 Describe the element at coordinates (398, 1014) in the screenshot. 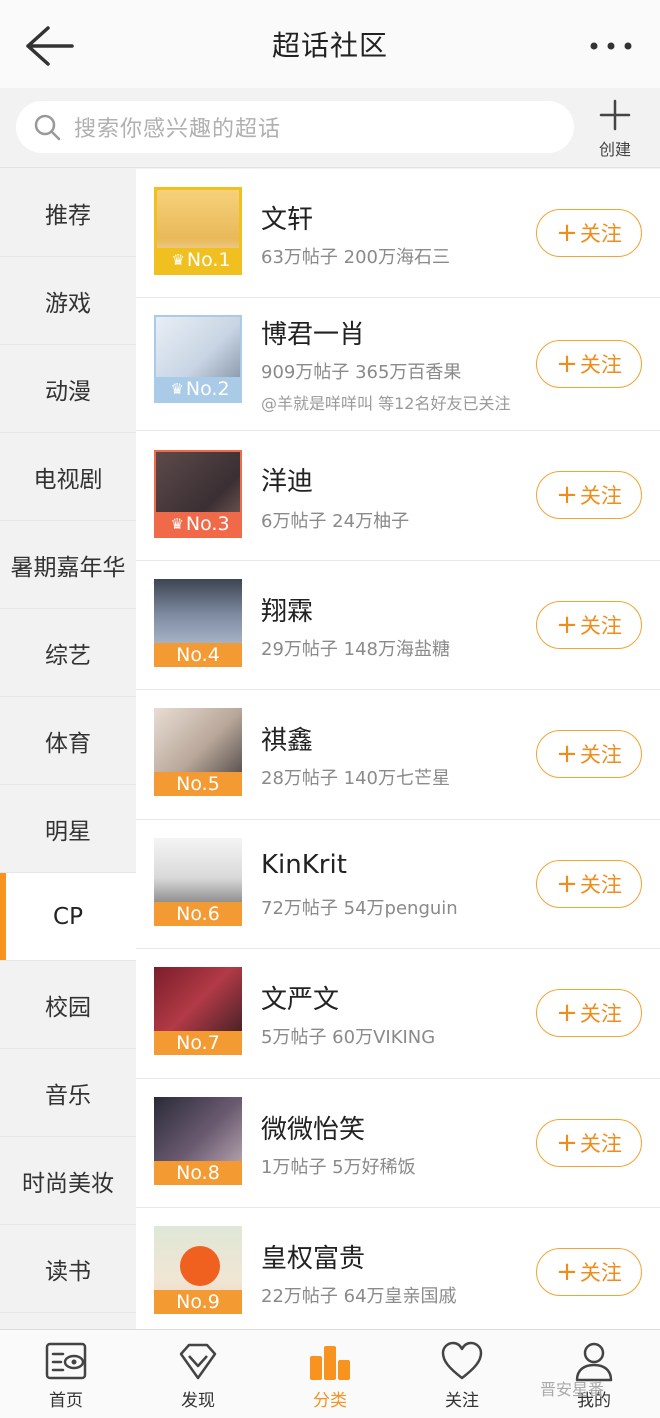

I see `list-item: No.7 文严文 5万帖子 60万VIKING + 关注` at that location.